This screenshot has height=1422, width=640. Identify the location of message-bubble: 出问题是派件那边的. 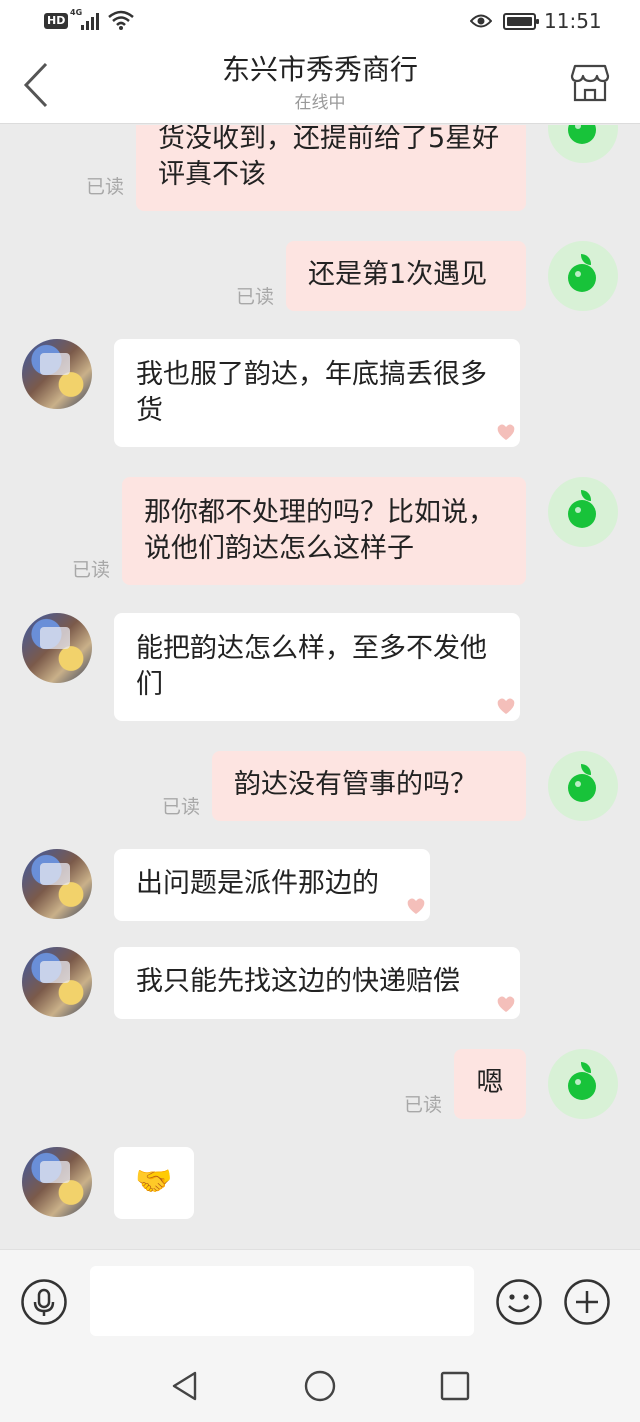
(272, 885).